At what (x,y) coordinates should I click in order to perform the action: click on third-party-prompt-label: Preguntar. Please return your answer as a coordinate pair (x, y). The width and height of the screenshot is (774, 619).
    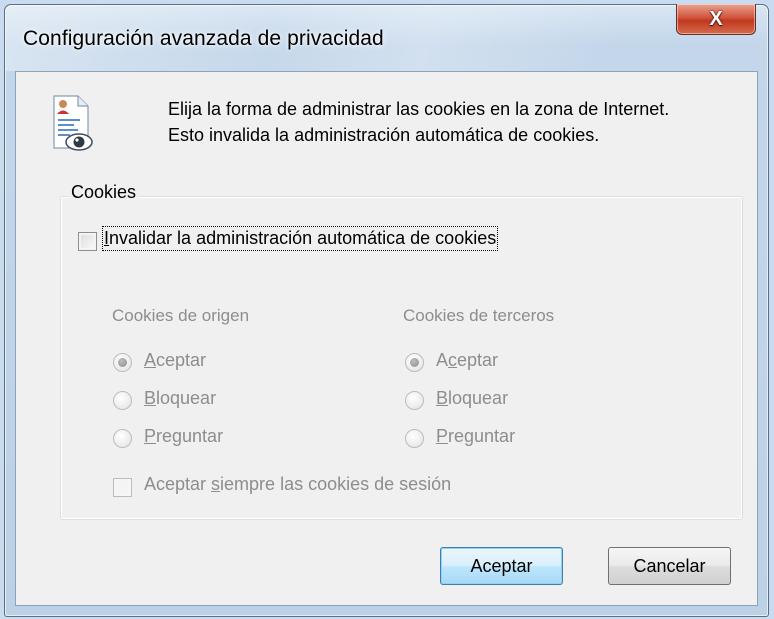
    Looking at the image, I should click on (475, 436).